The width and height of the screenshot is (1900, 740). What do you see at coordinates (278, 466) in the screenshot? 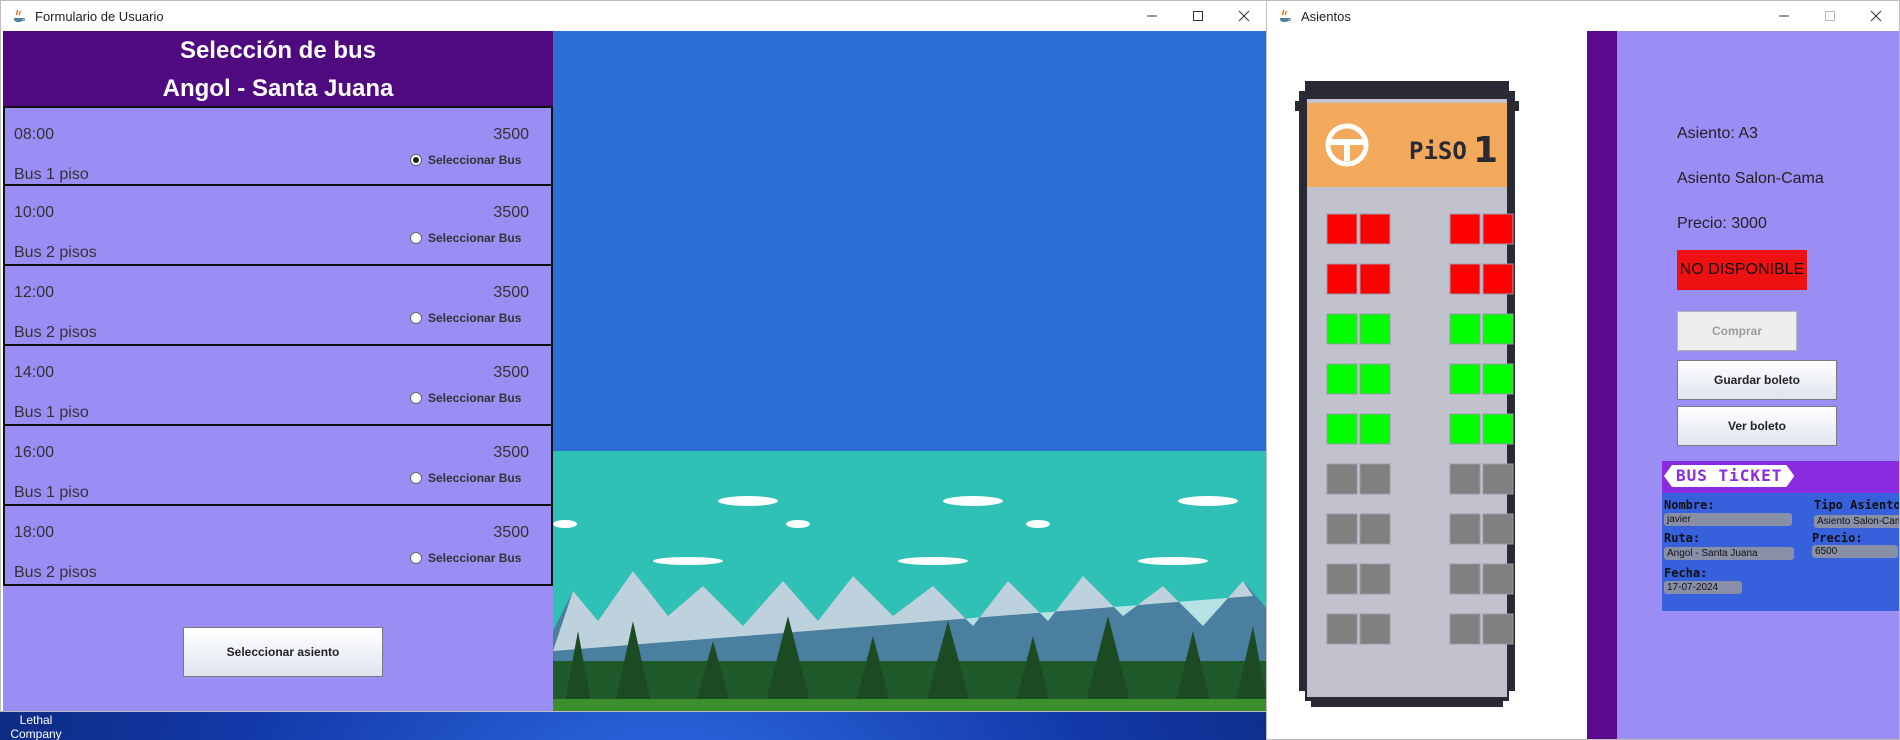
I see `bus-option: 16:00 3500 Seleccionar Bus Bus 1 piso` at bounding box center [278, 466].